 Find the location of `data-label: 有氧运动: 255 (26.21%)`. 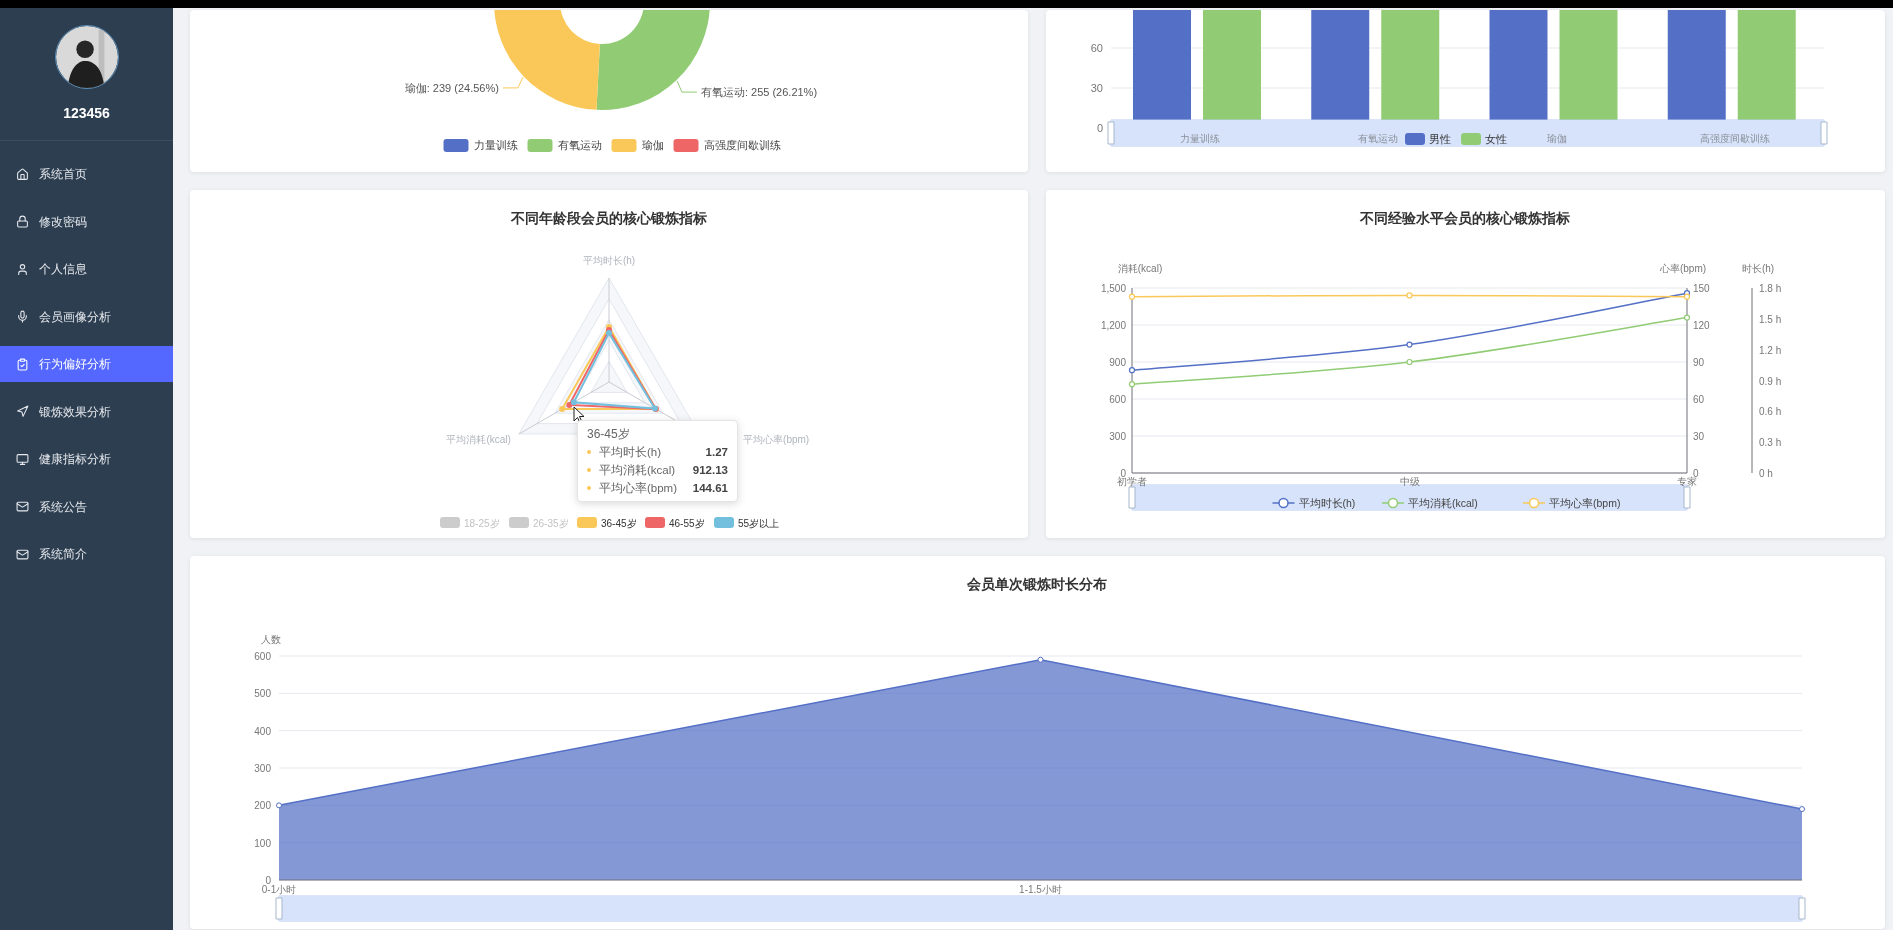

data-label: 有氧运动: 255 (26.21%) is located at coordinates (759, 92).